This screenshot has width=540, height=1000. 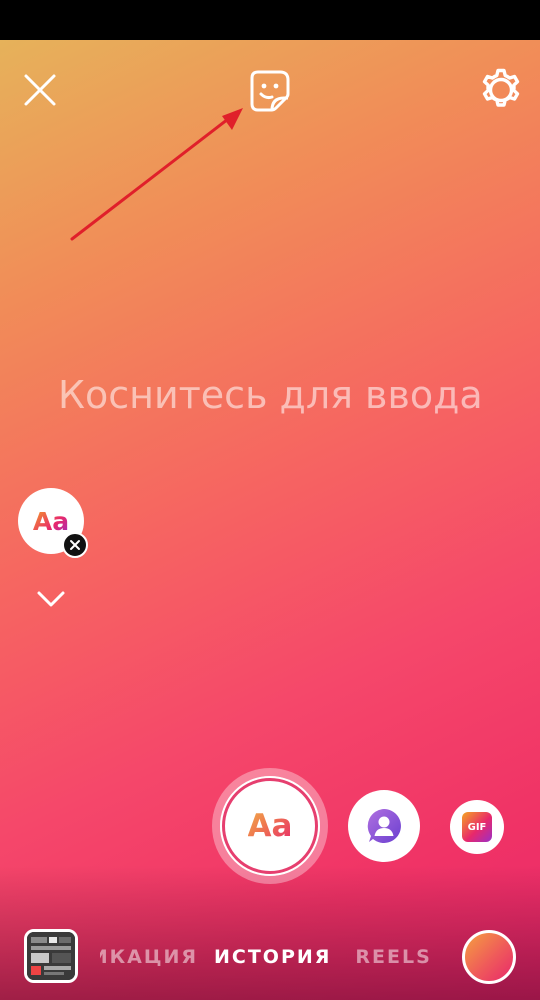 What do you see at coordinates (278, 395) in the screenshot?
I see `story-text-input: Коснитесь для ввода` at bounding box center [278, 395].